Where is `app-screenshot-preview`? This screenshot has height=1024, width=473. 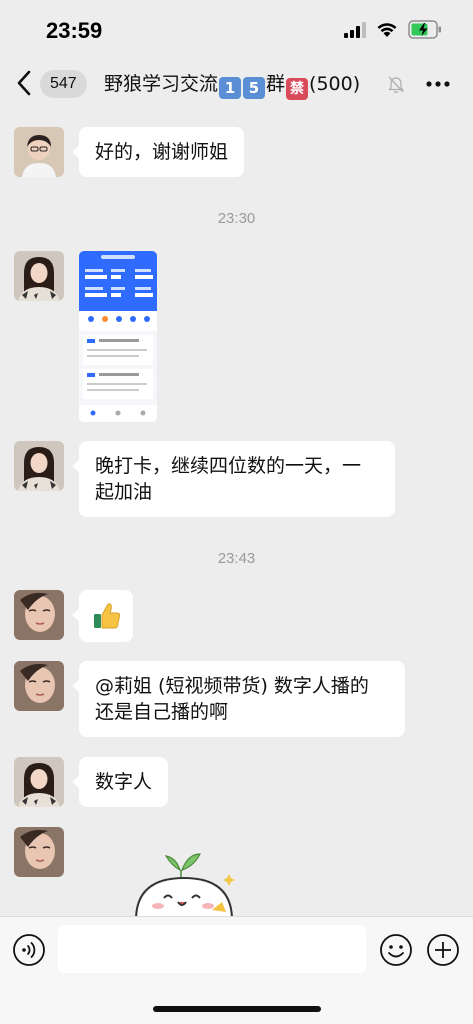
app-screenshot-preview is located at coordinates (118, 336).